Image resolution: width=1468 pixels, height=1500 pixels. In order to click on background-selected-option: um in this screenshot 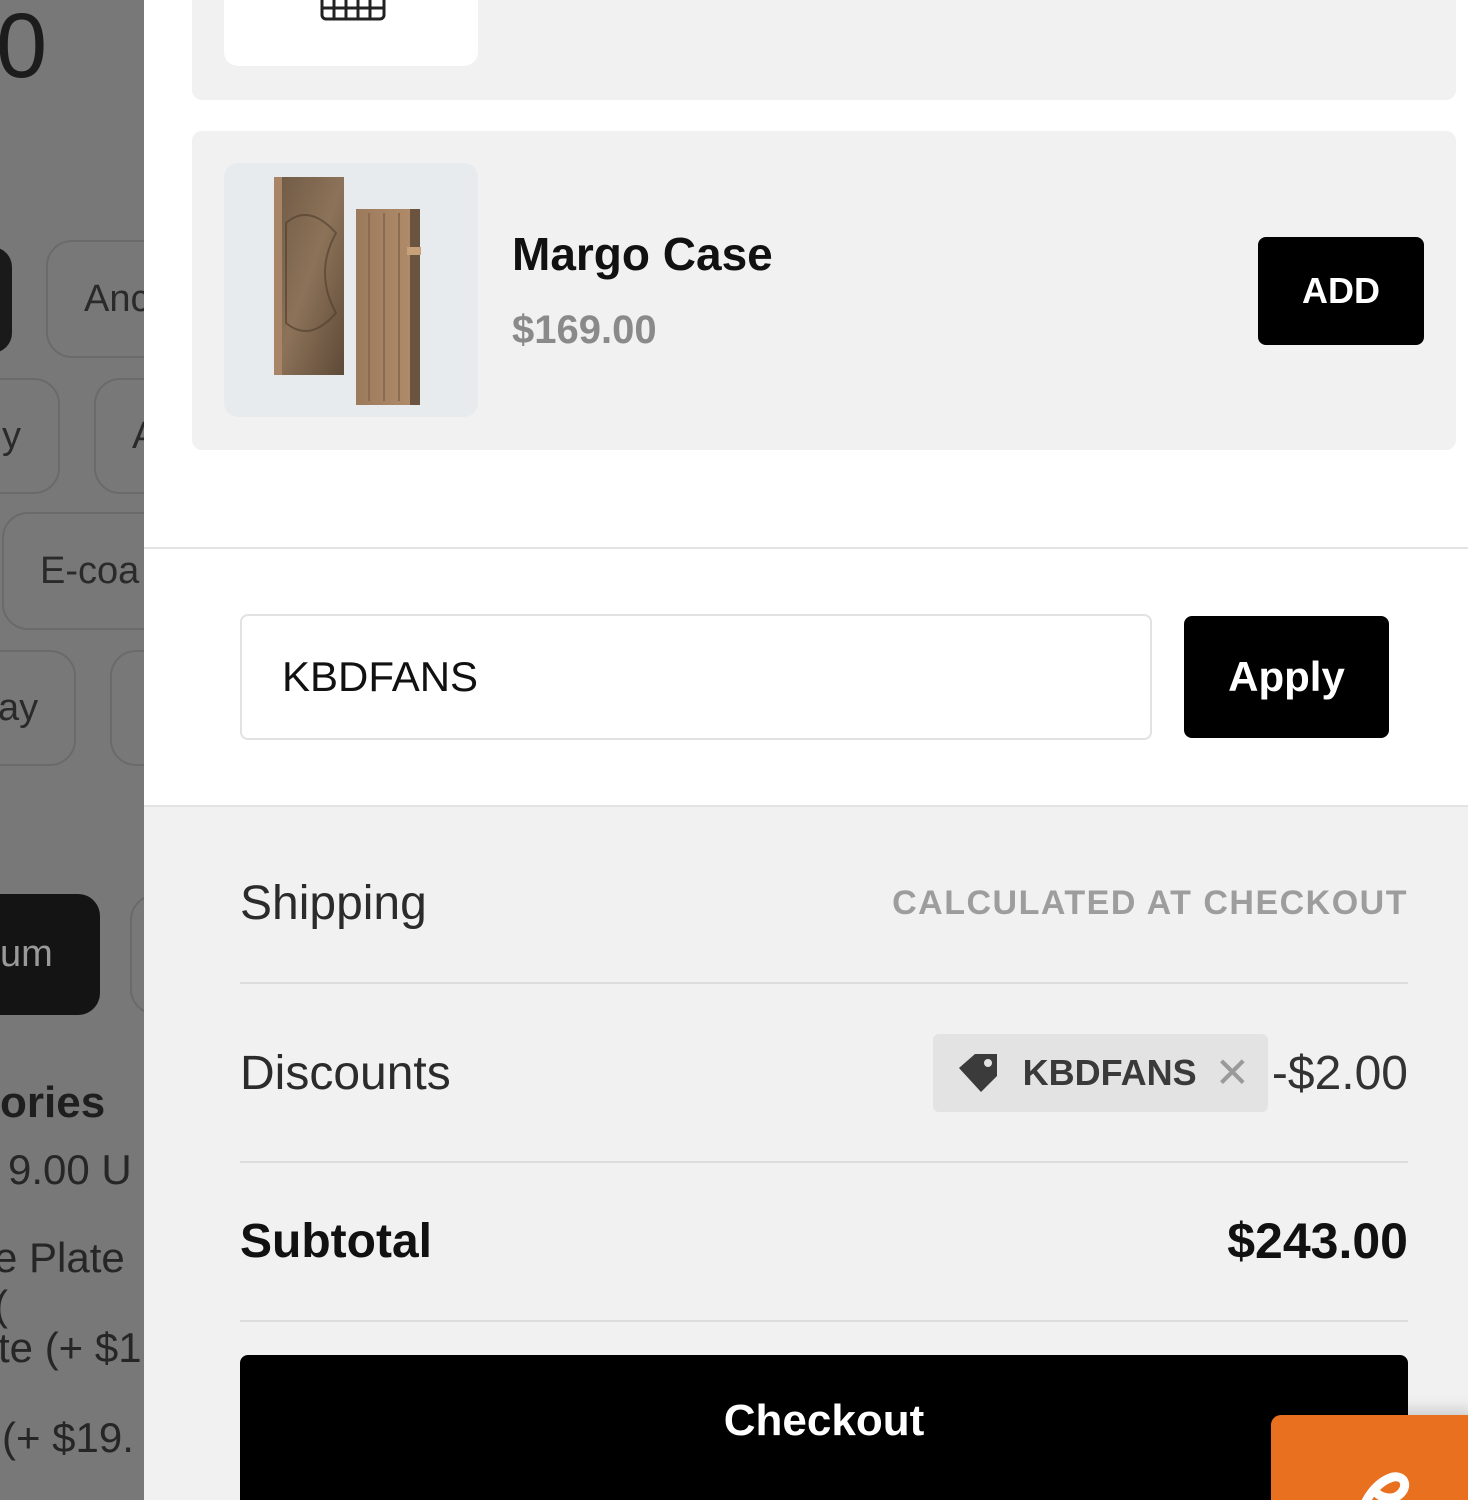, I will do `click(50, 954)`.